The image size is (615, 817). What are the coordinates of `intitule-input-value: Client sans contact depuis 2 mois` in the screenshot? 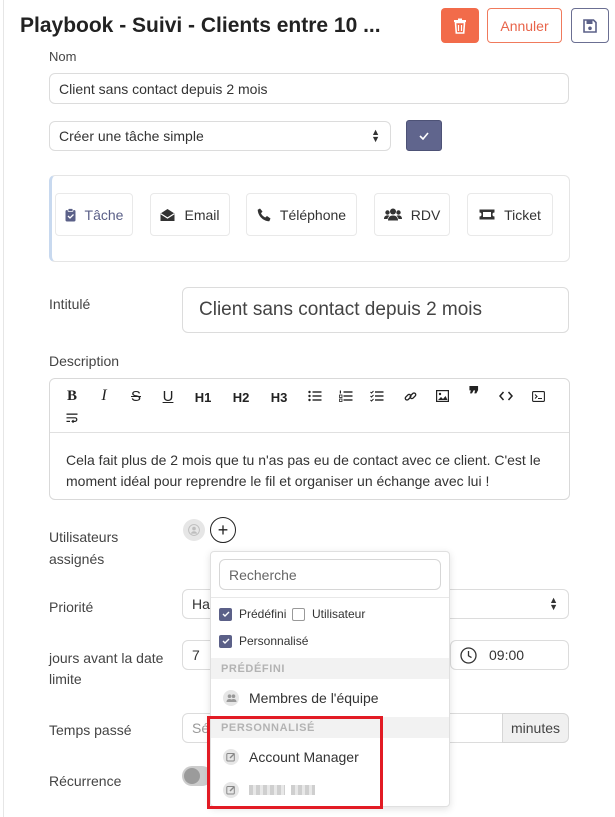 It's located at (341, 309).